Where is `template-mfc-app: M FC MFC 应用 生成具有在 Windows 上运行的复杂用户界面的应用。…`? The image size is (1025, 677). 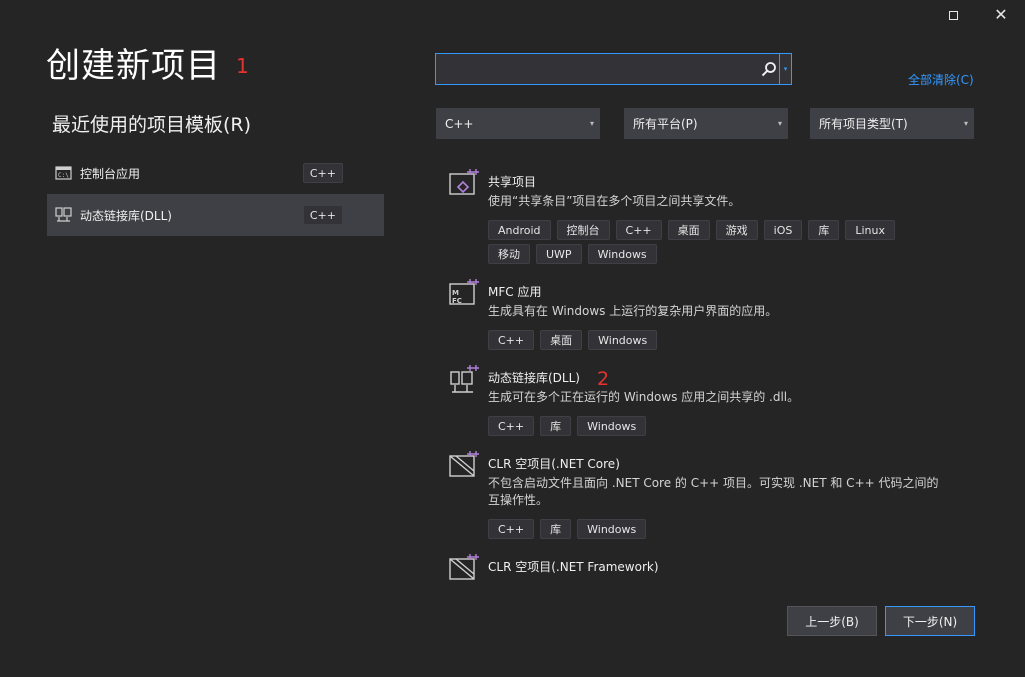 template-mfc-app: M FC MFC 应用 生成具有在 Windows 上运行的复杂用户界面的应用。… is located at coordinates (714, 319).